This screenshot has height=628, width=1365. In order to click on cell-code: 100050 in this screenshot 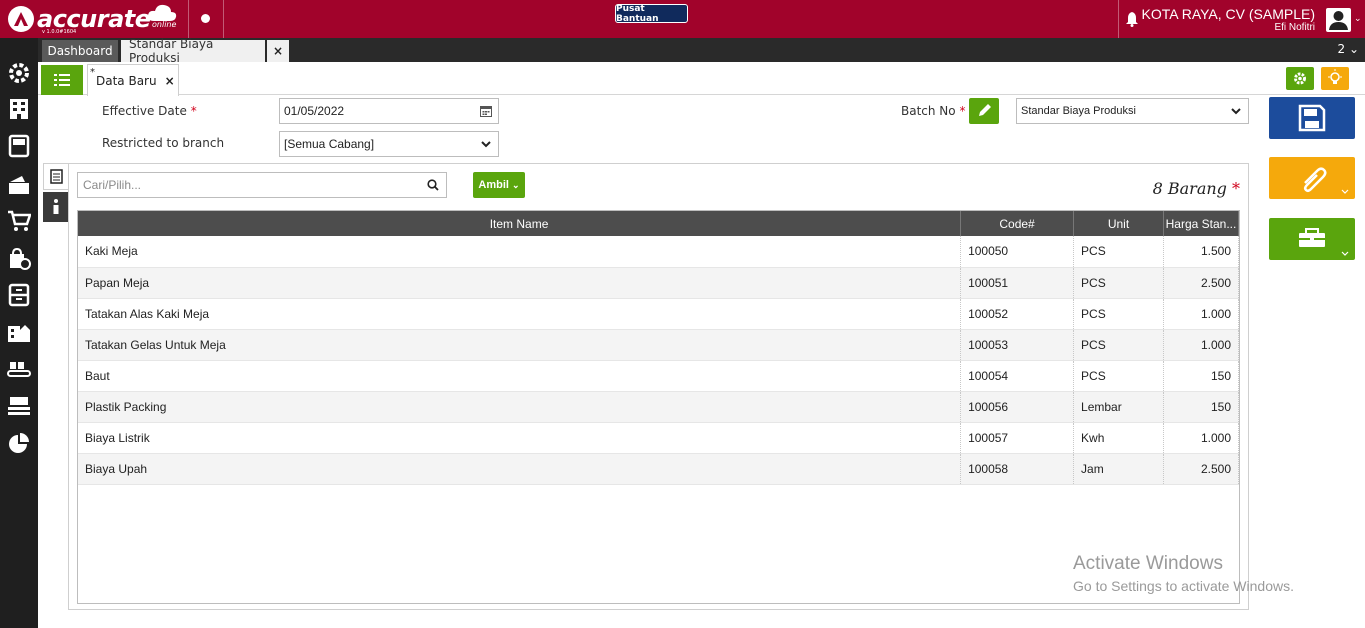, I will do `click(1017, 252)`.